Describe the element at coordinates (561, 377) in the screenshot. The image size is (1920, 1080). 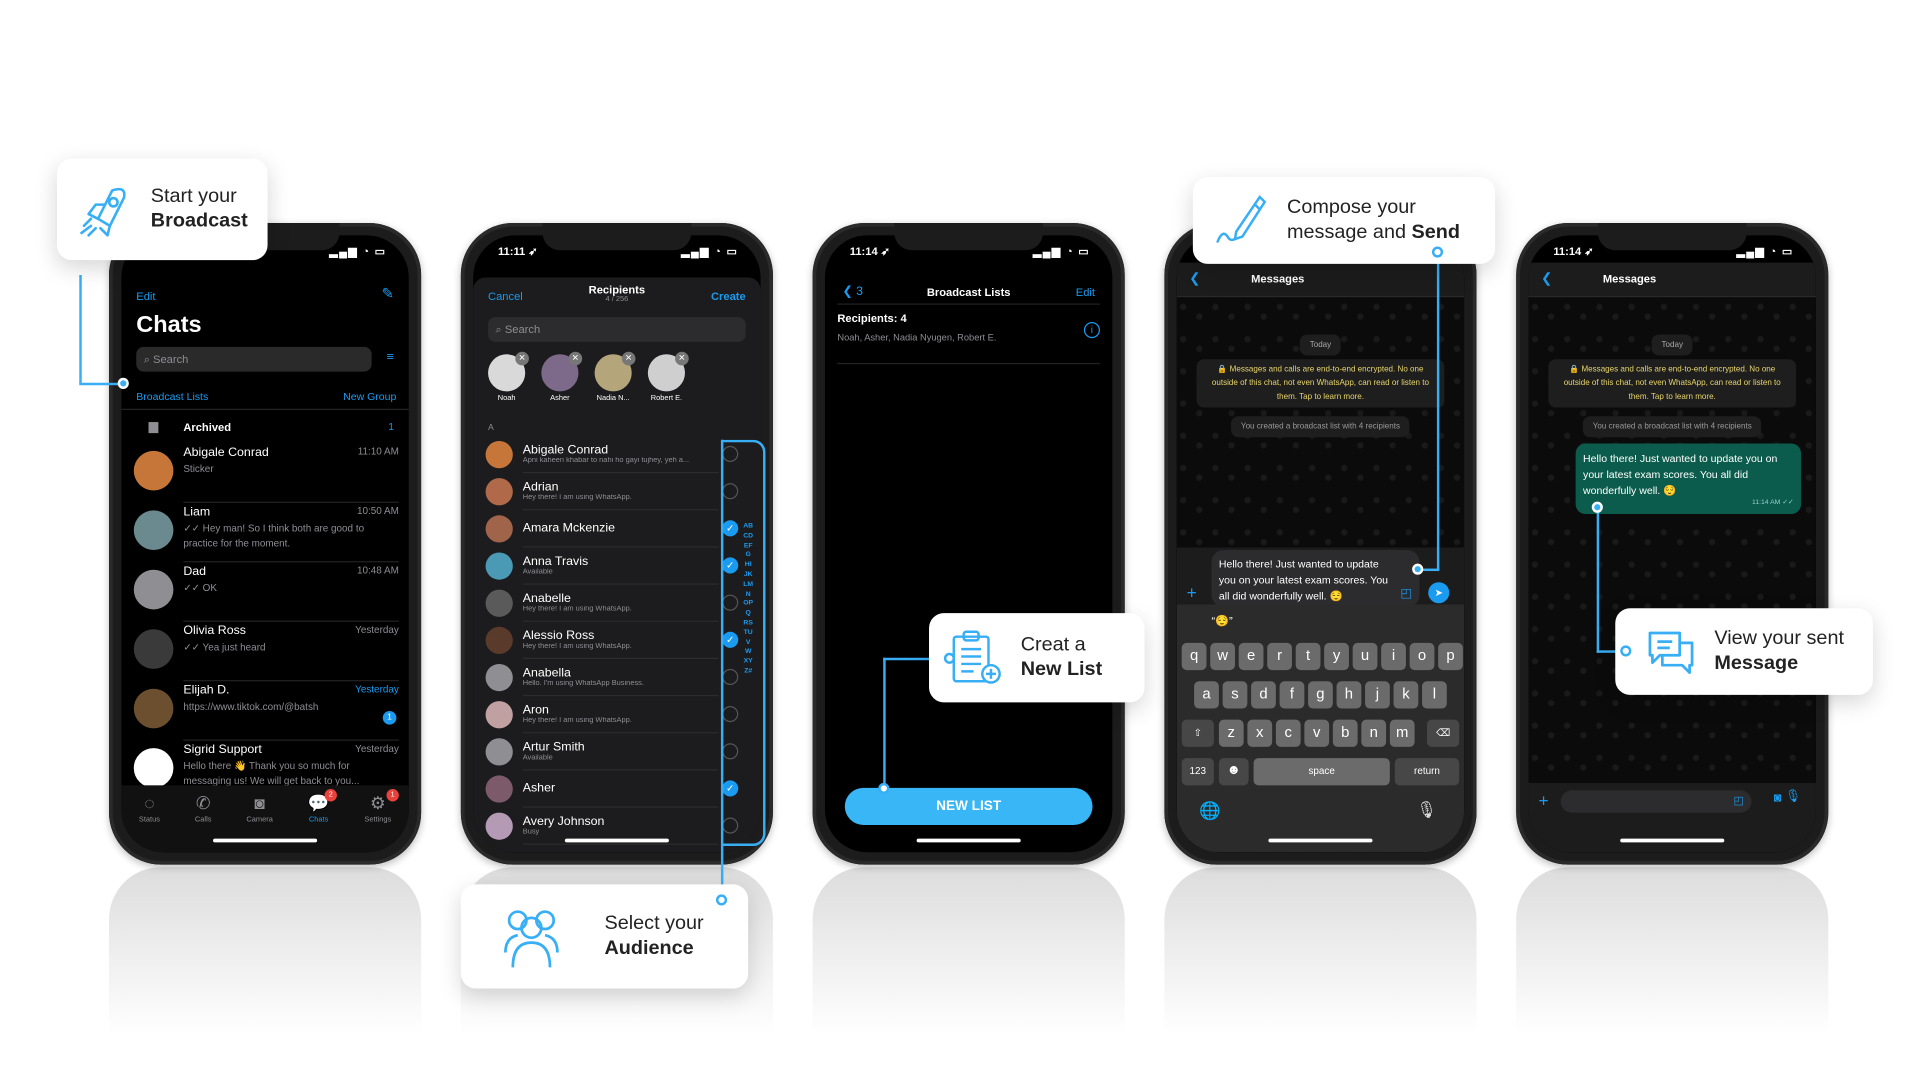
I see `selected-recipient: ✕ Asher` at that location.